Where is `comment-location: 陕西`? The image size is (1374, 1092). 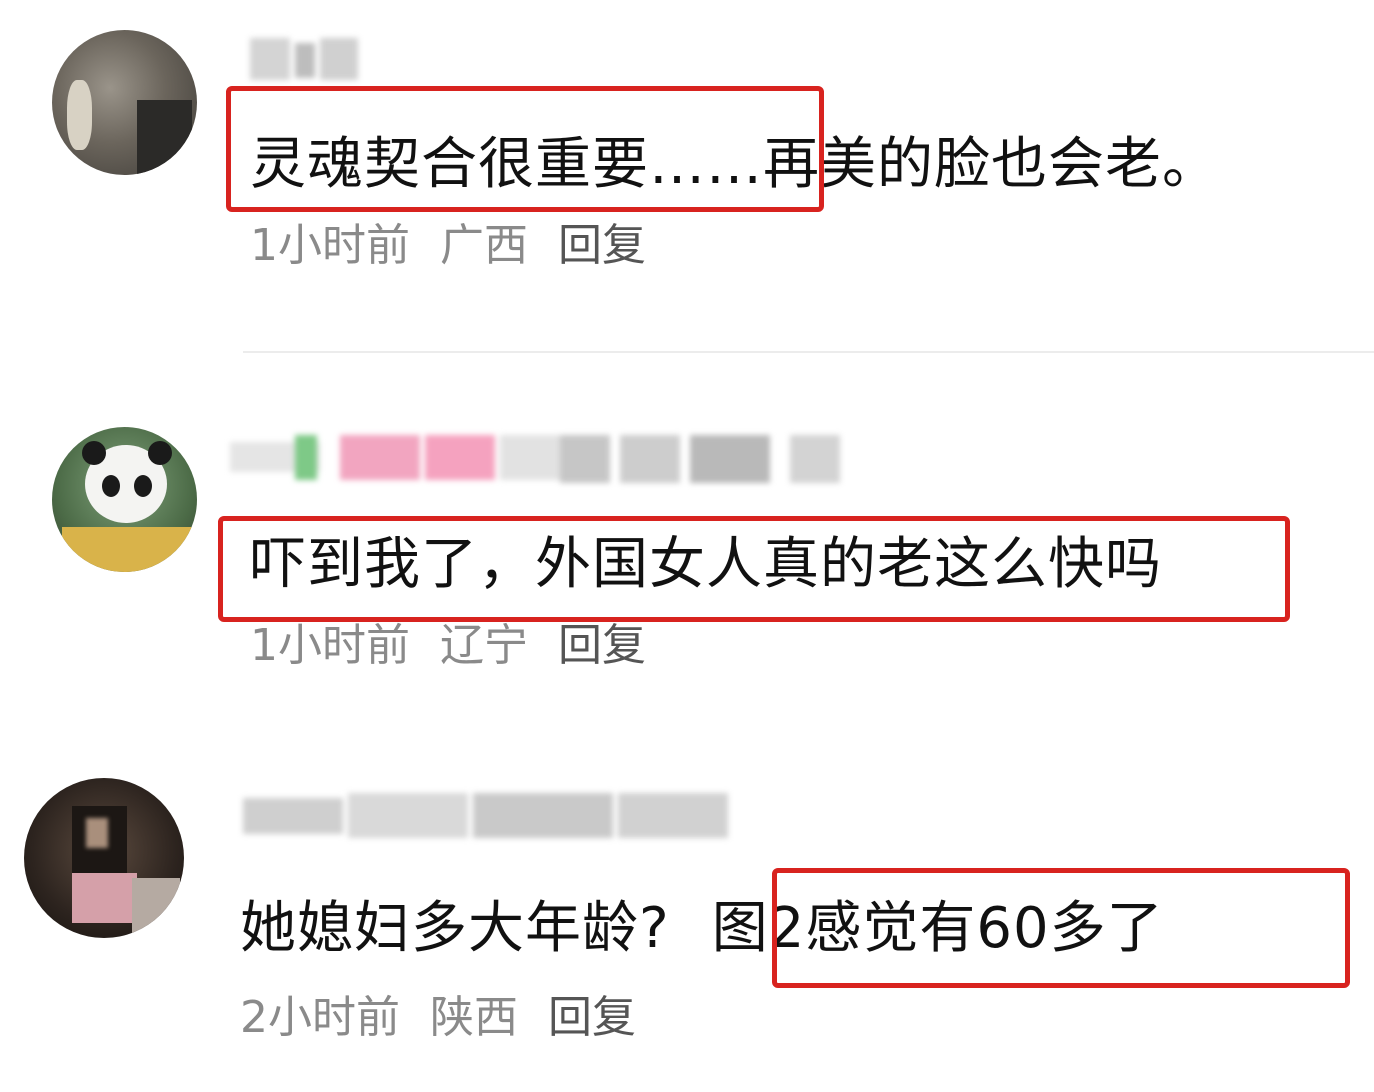 comment-location: 陕西 is located at coordinates (474, 1017).